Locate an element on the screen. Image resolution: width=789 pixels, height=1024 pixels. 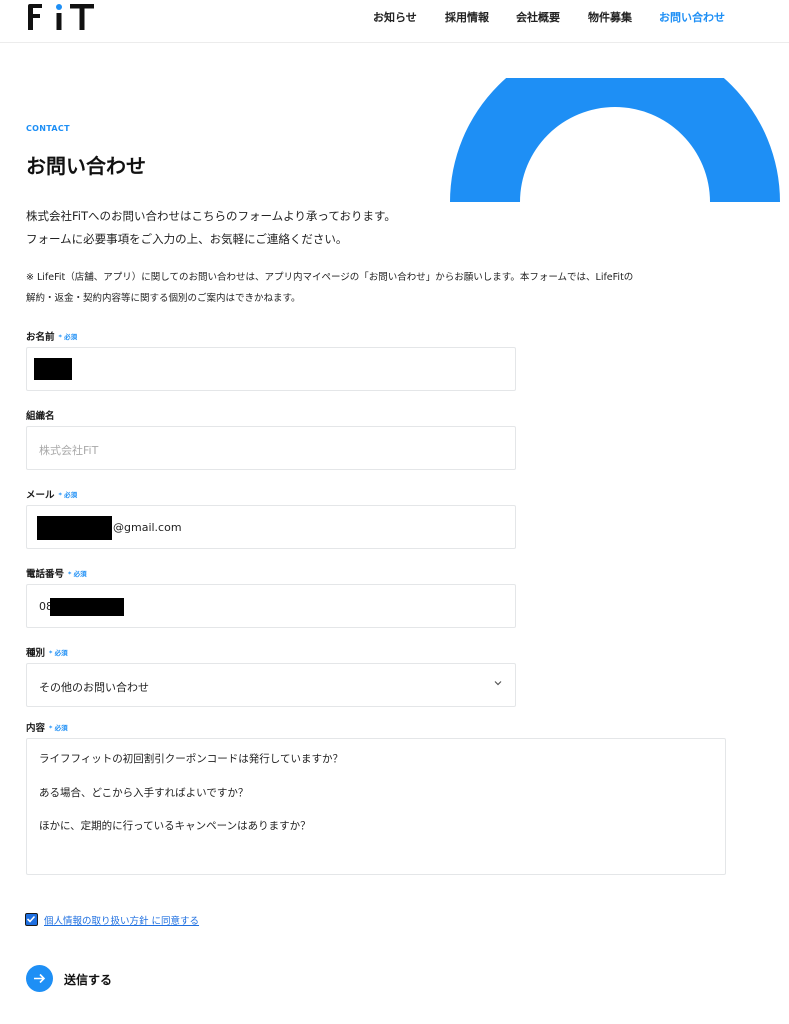
phone-label: 電話番号 * 必須 is located at coordinates (56, 574).